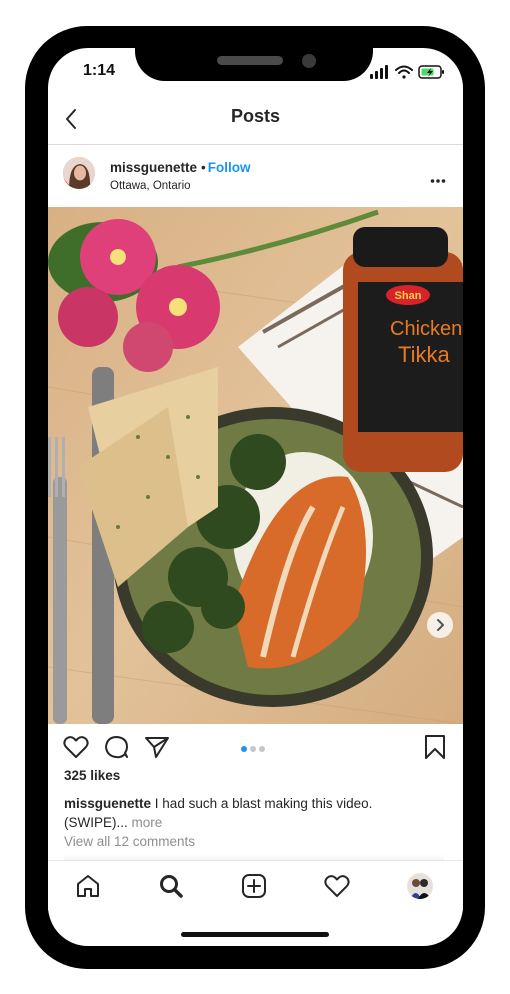 The height and width of the screenshot is (994, 510). I want to click on carousel-dot-active, so click(244, 749).